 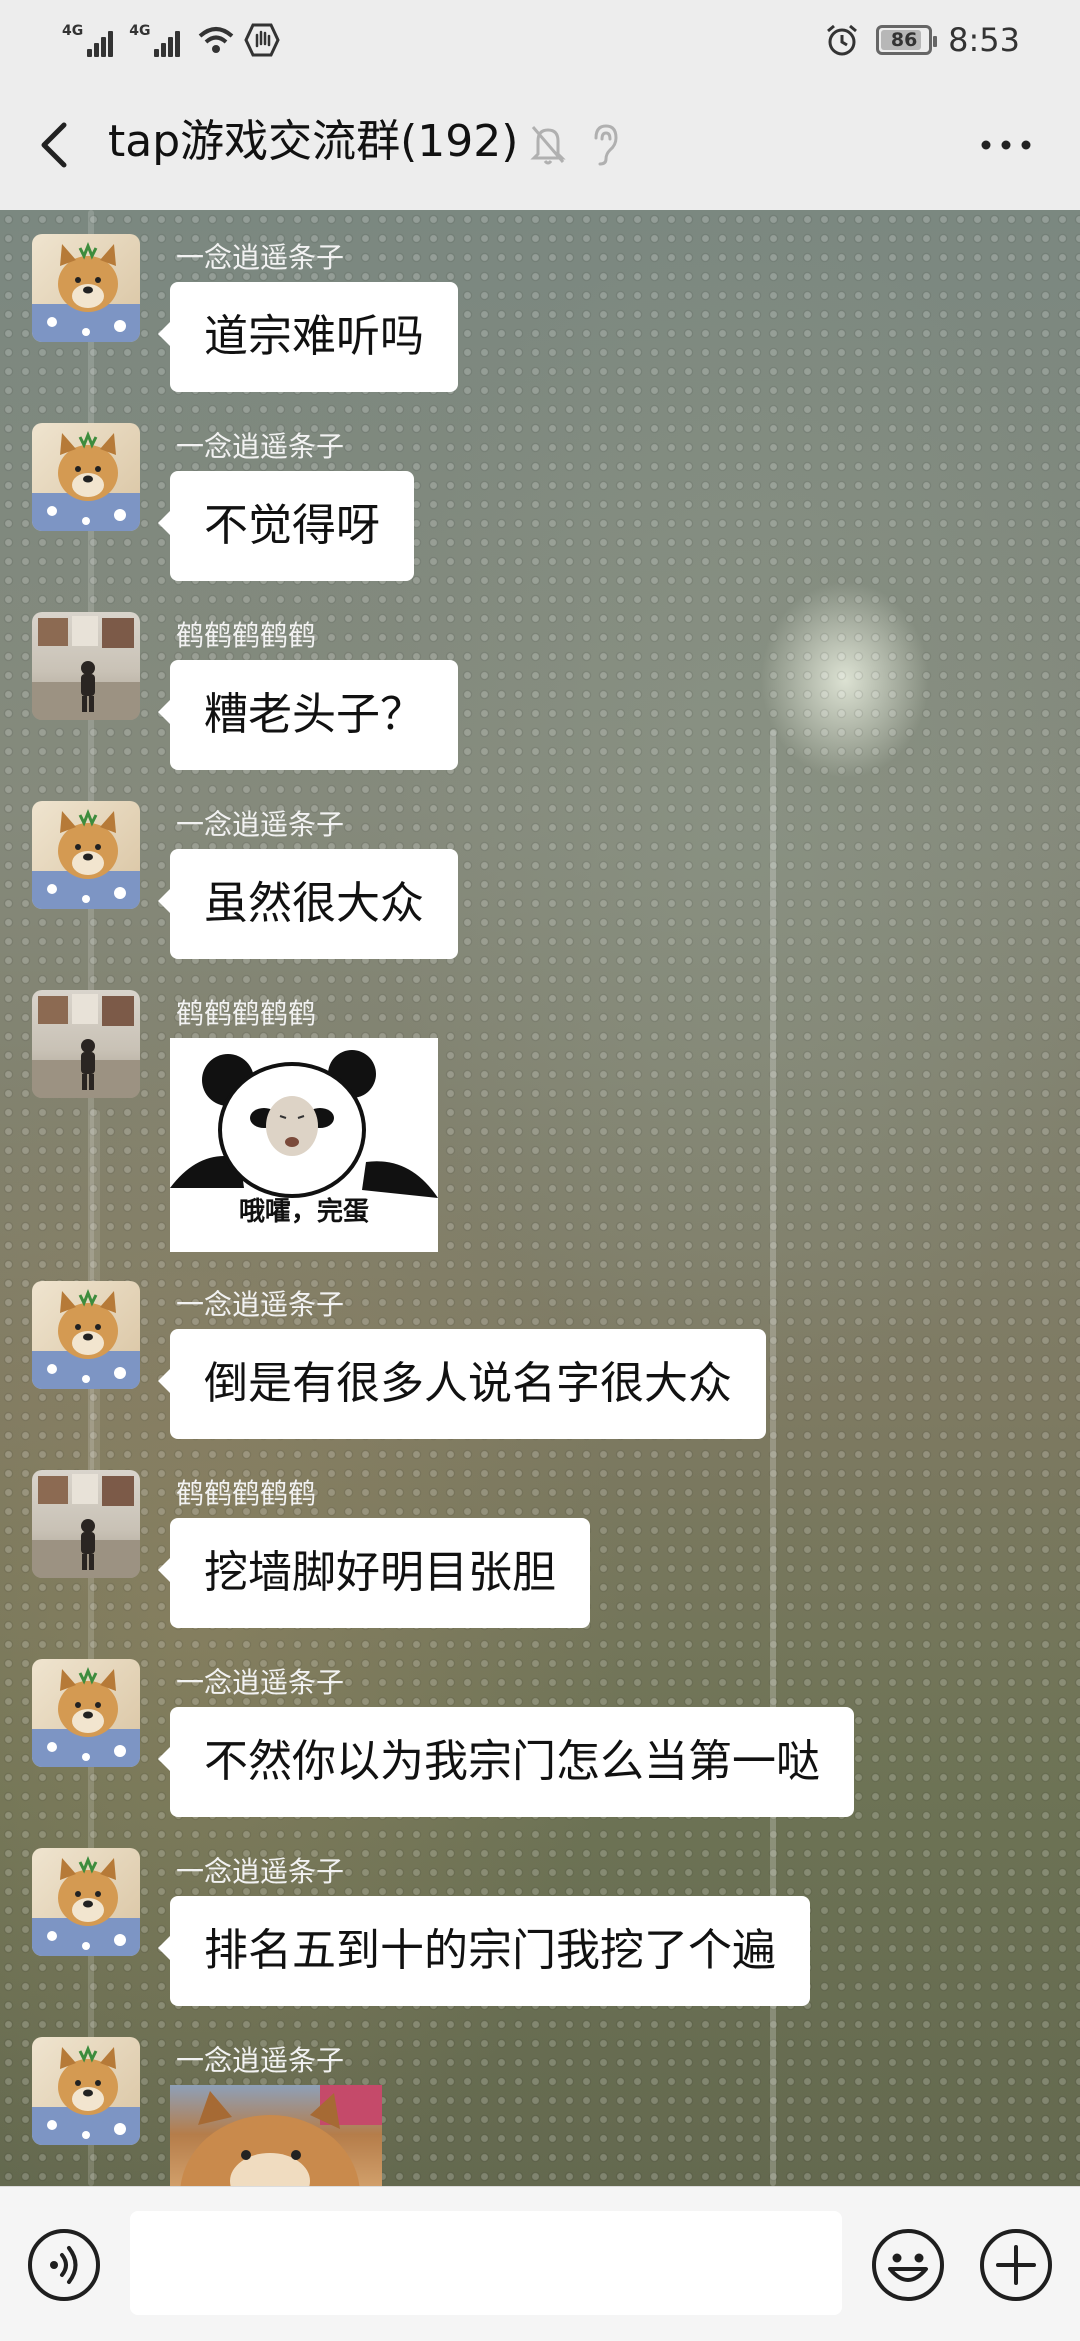 What do you see at coordinates (1006, 145) in the screenshot?
I see `more-icon` at bounding box center [1006, 145].